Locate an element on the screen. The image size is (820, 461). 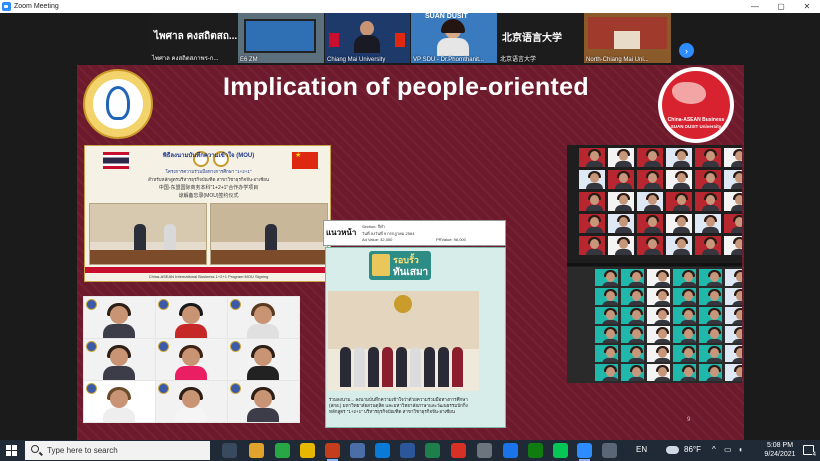
online-class-screenshots is located at coordinates (654, 264).